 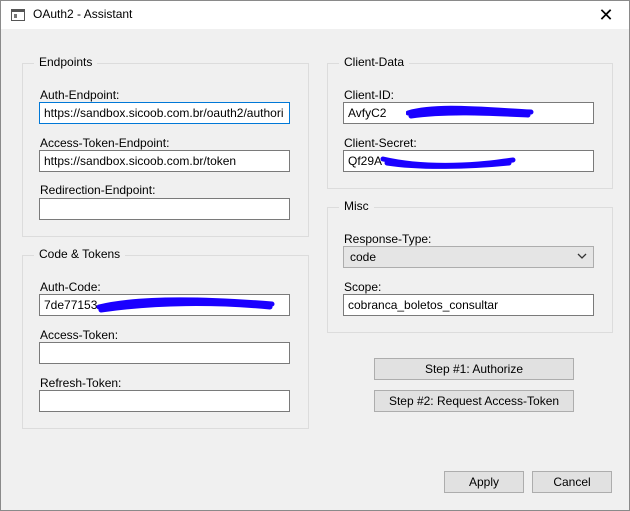 What do you see at coordinates (388, 239) in the screenshot?
I see `response-type-label: Response-Type:` at bounding box center [388, 239].